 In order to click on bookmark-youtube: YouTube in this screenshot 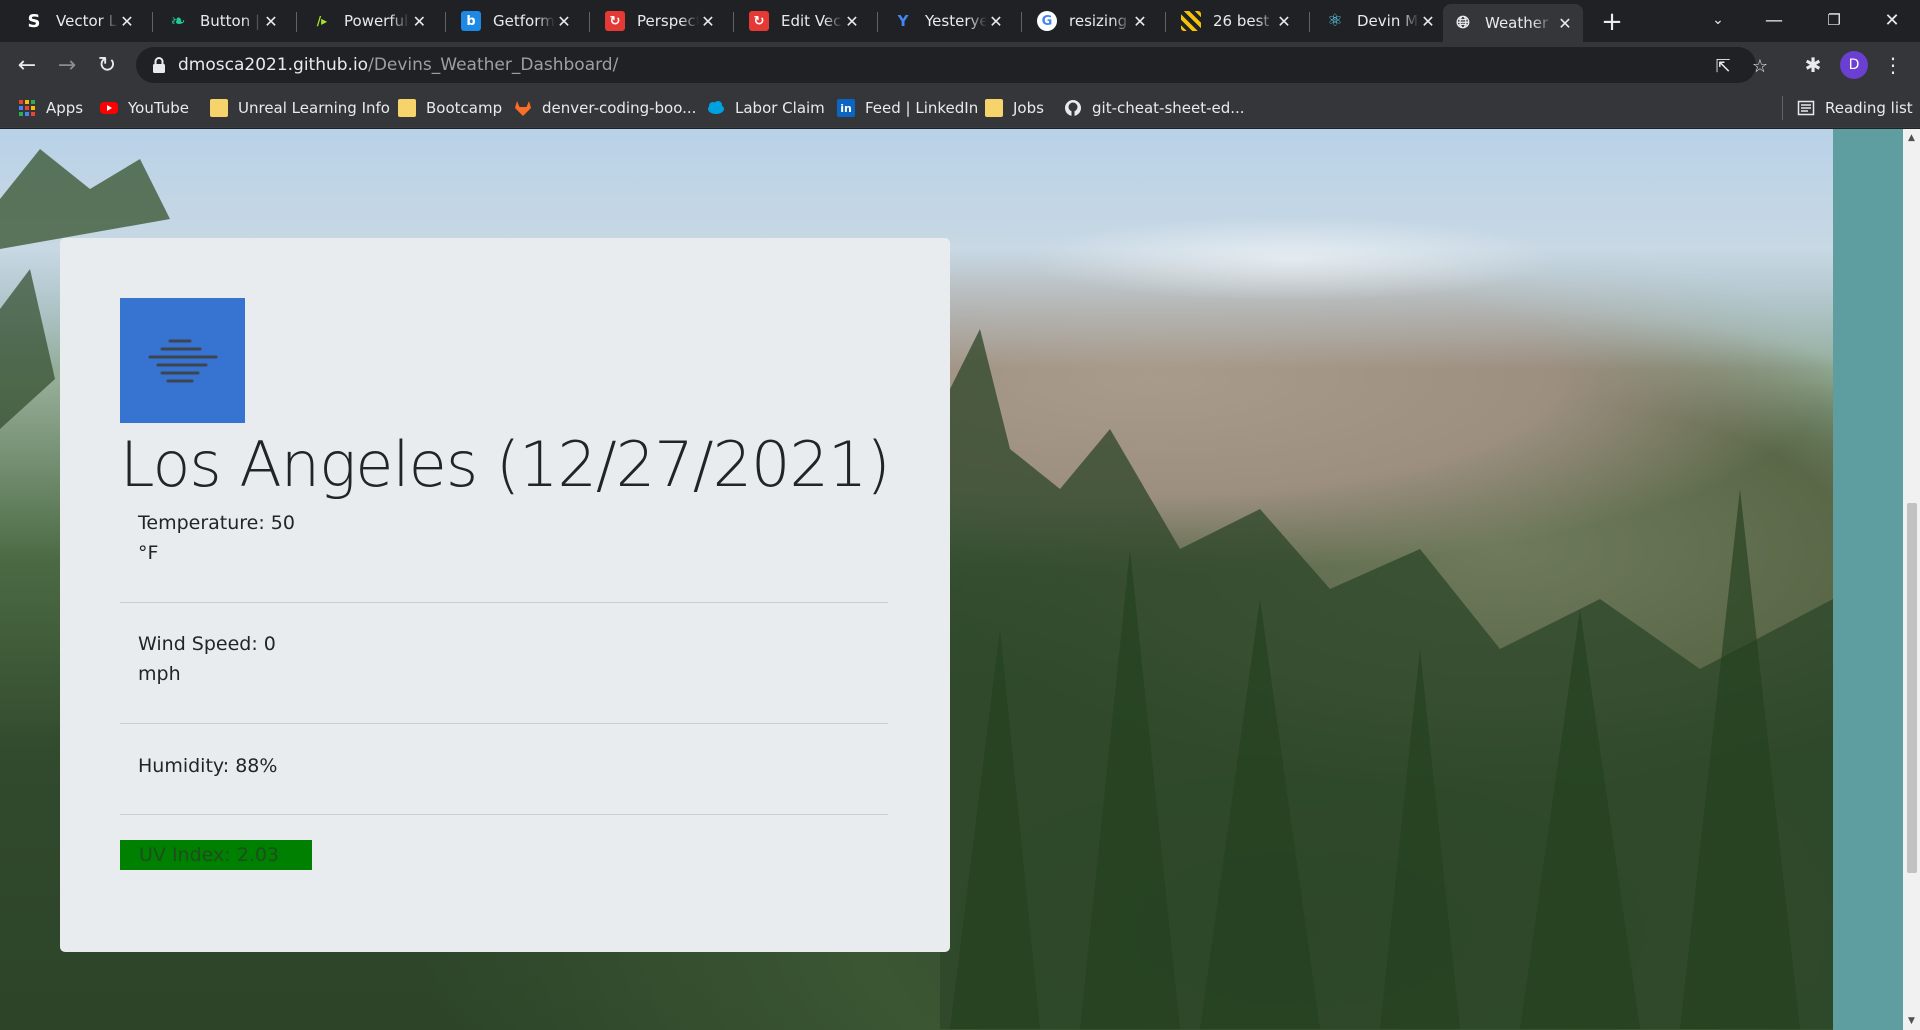, I will do `click(144, 108)`.